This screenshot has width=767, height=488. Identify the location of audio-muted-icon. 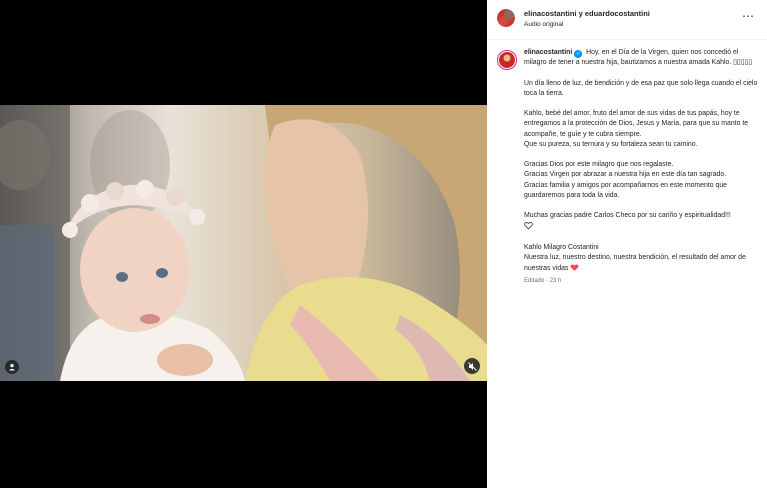
(472, 366).